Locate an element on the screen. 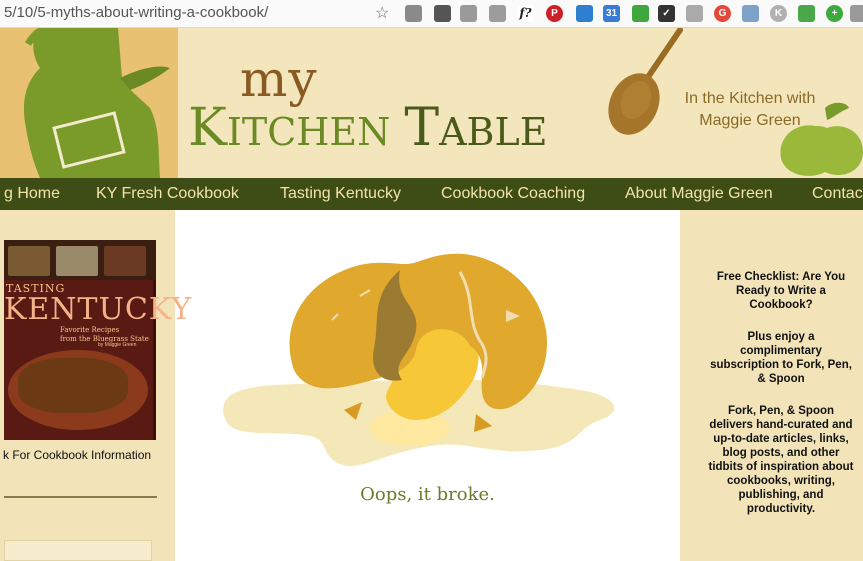 This screenshot has width=863, height=561. address-bar: 5/10/5-myths-about-writing-a-cookbook/ is located at coordinates (136, 12).